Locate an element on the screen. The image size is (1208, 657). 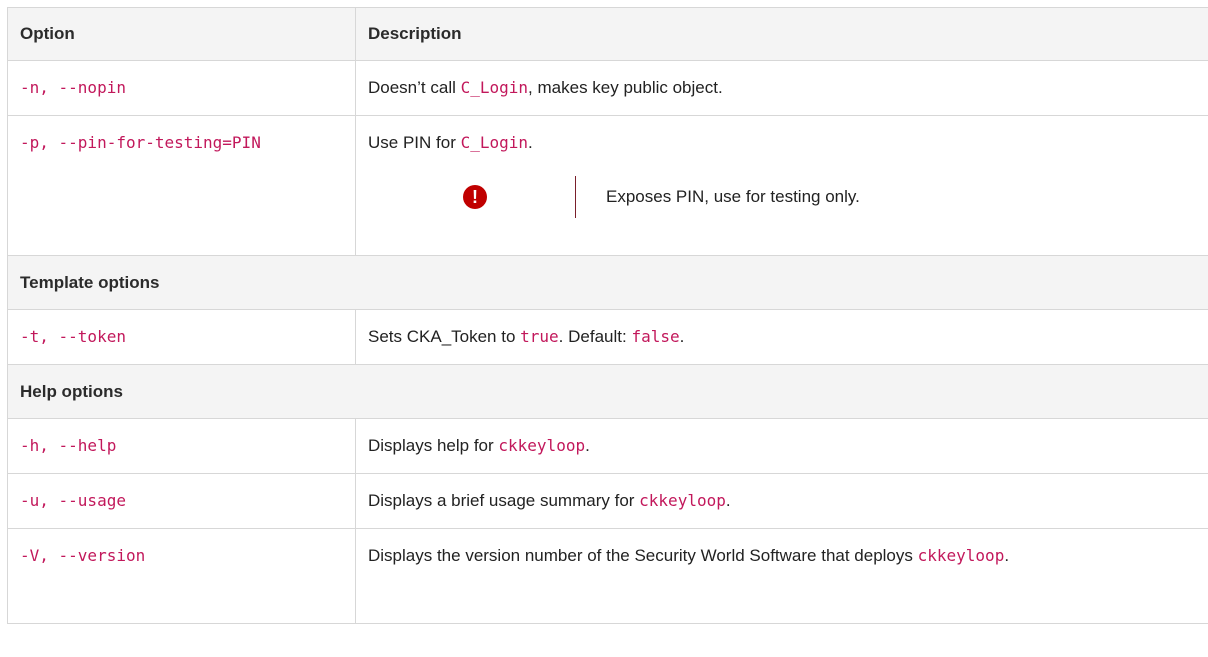
section-heading: Help options is located at coordinates (607, 391).